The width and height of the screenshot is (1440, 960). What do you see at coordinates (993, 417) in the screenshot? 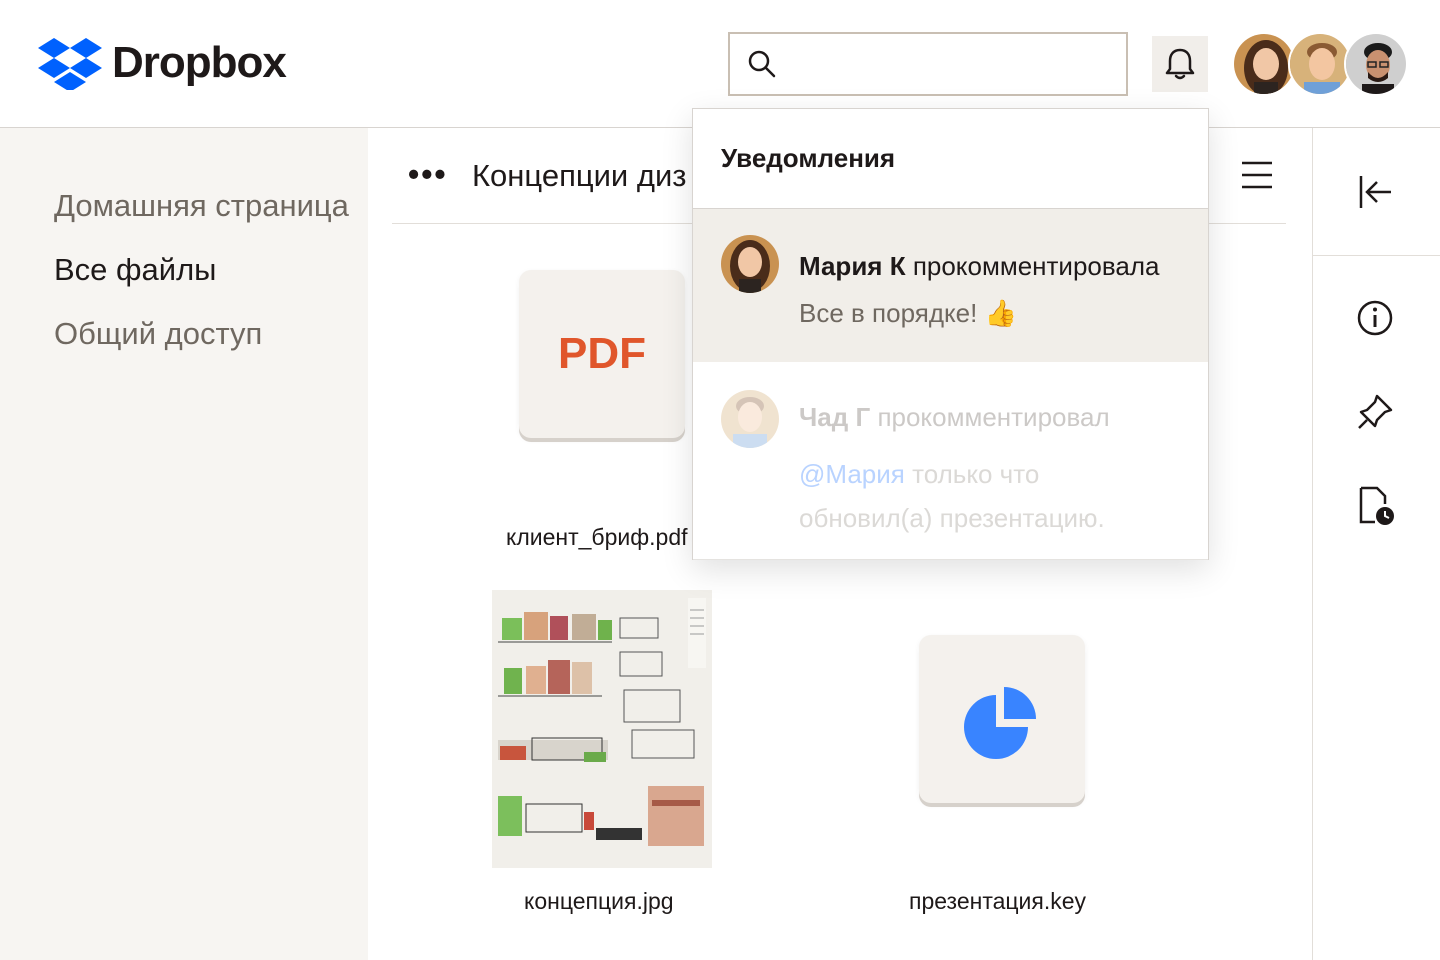
I see `notification-action: прокомментировал` at bounding box center [993, 417].